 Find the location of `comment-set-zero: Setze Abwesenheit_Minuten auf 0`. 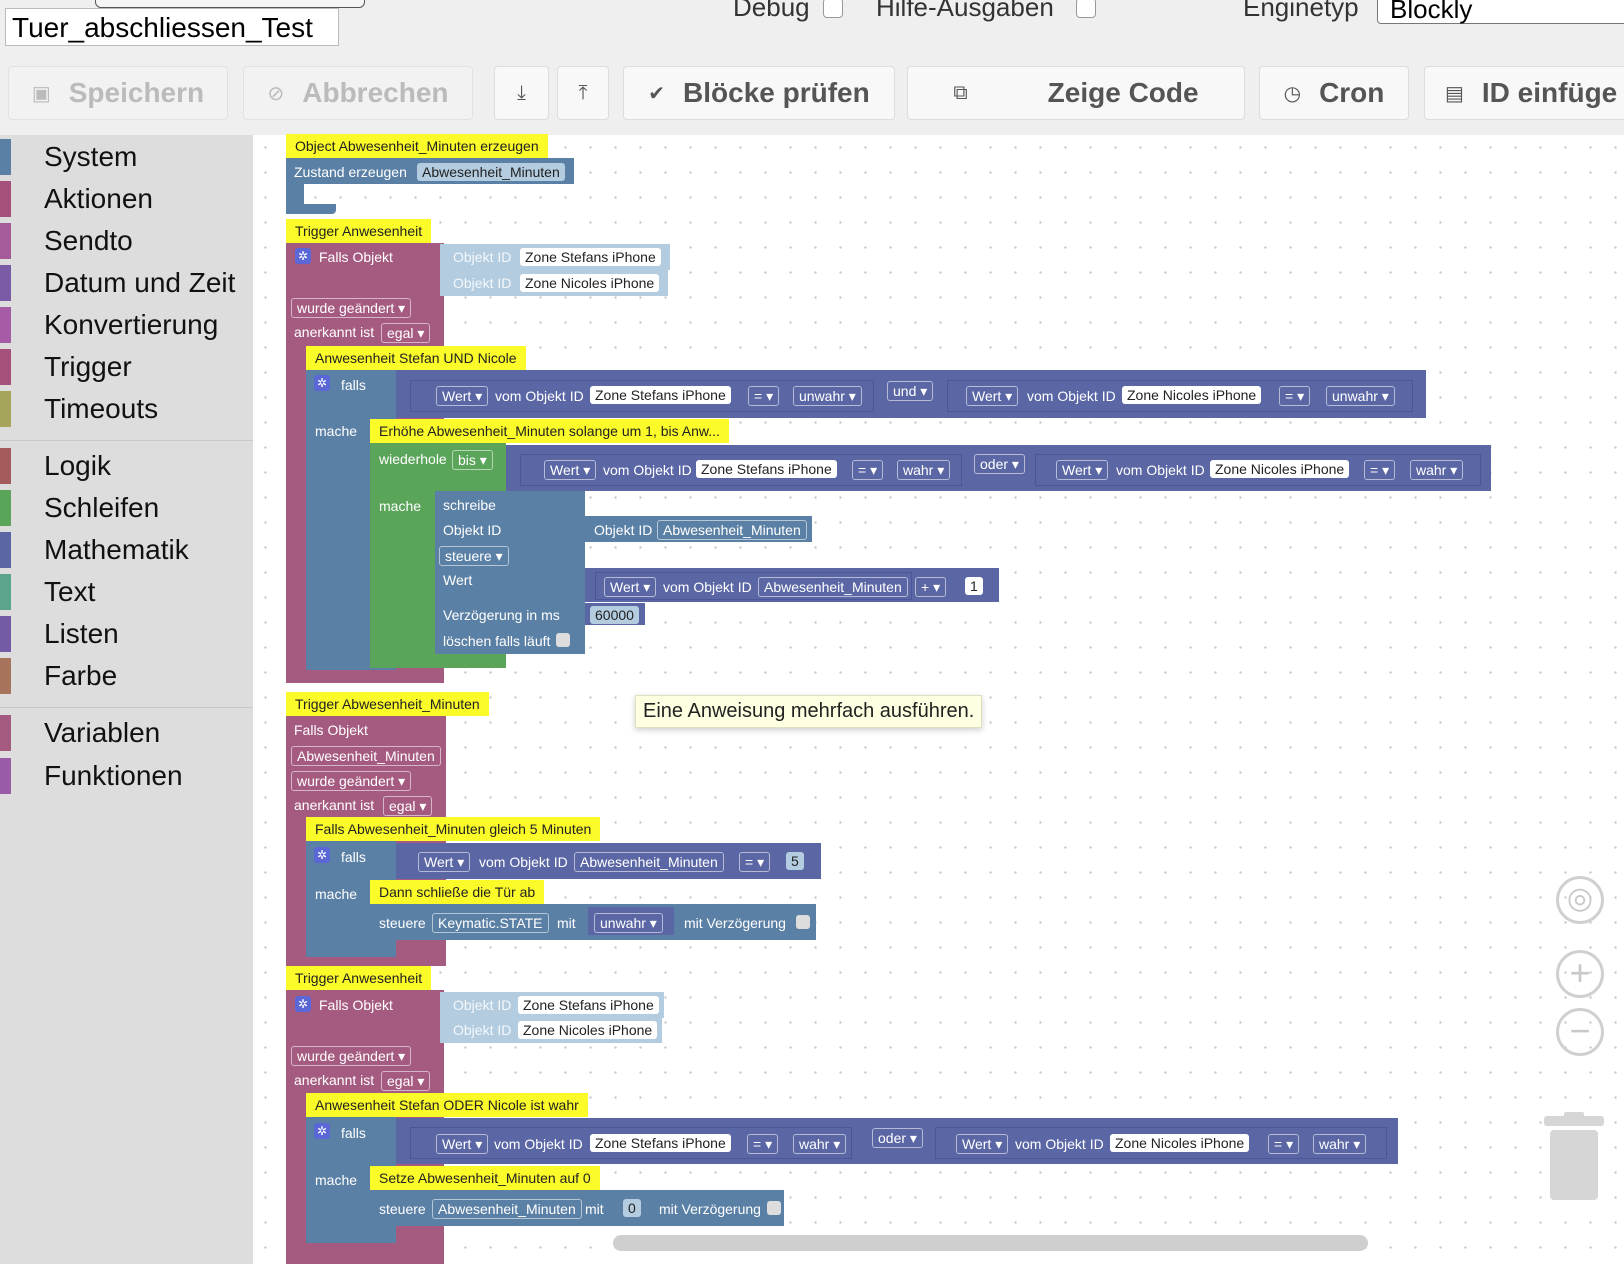

comment-set-zero: Setze Abwesenheit_Minuten auf 0 is located at coordinates (485, 1178).